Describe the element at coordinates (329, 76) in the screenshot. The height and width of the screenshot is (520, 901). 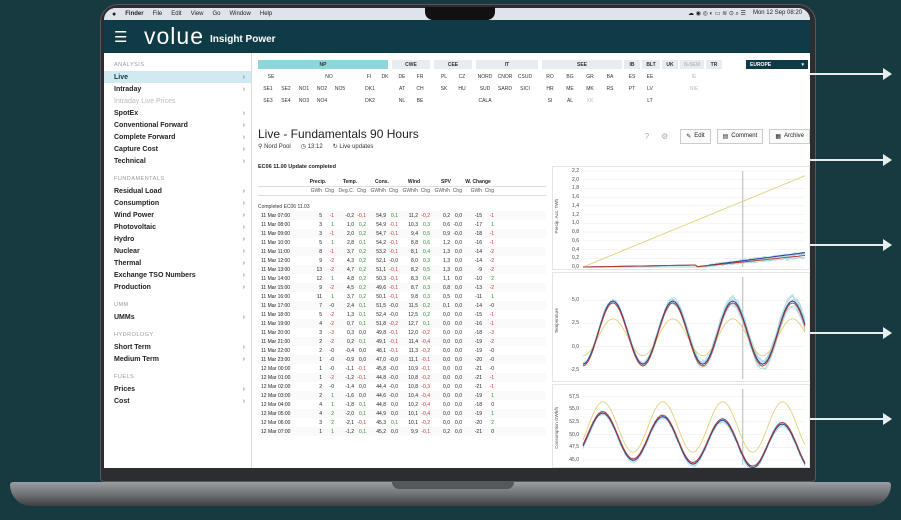
I see `region-item: NO` at that location.